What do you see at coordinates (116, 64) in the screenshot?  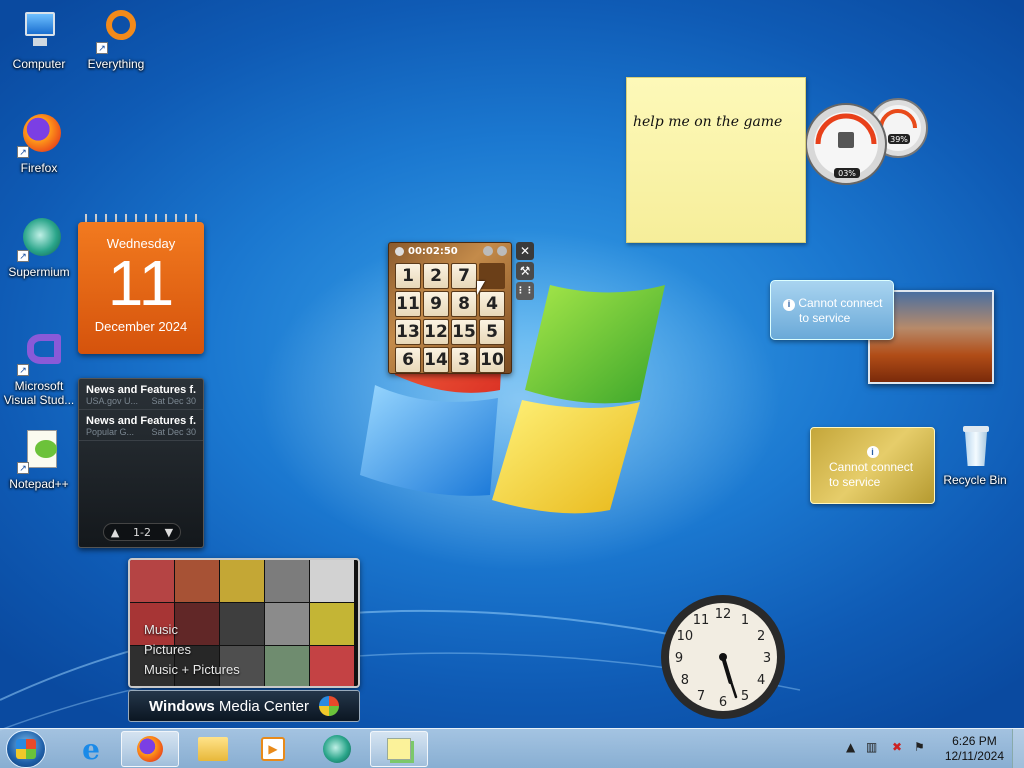 I see `desktop-icon-label: Everything` at bounding box center [116, 64].